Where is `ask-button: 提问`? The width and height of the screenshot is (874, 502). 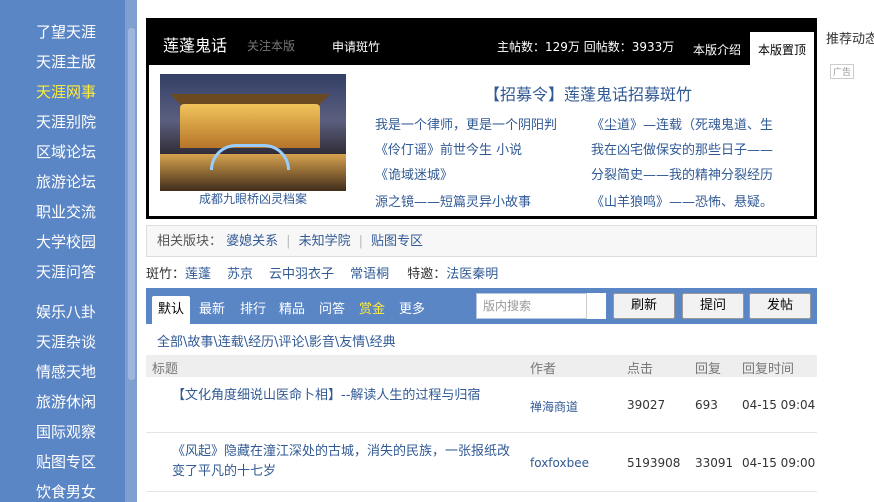 ask-button: 提问 is located at coordinates (713, 306).